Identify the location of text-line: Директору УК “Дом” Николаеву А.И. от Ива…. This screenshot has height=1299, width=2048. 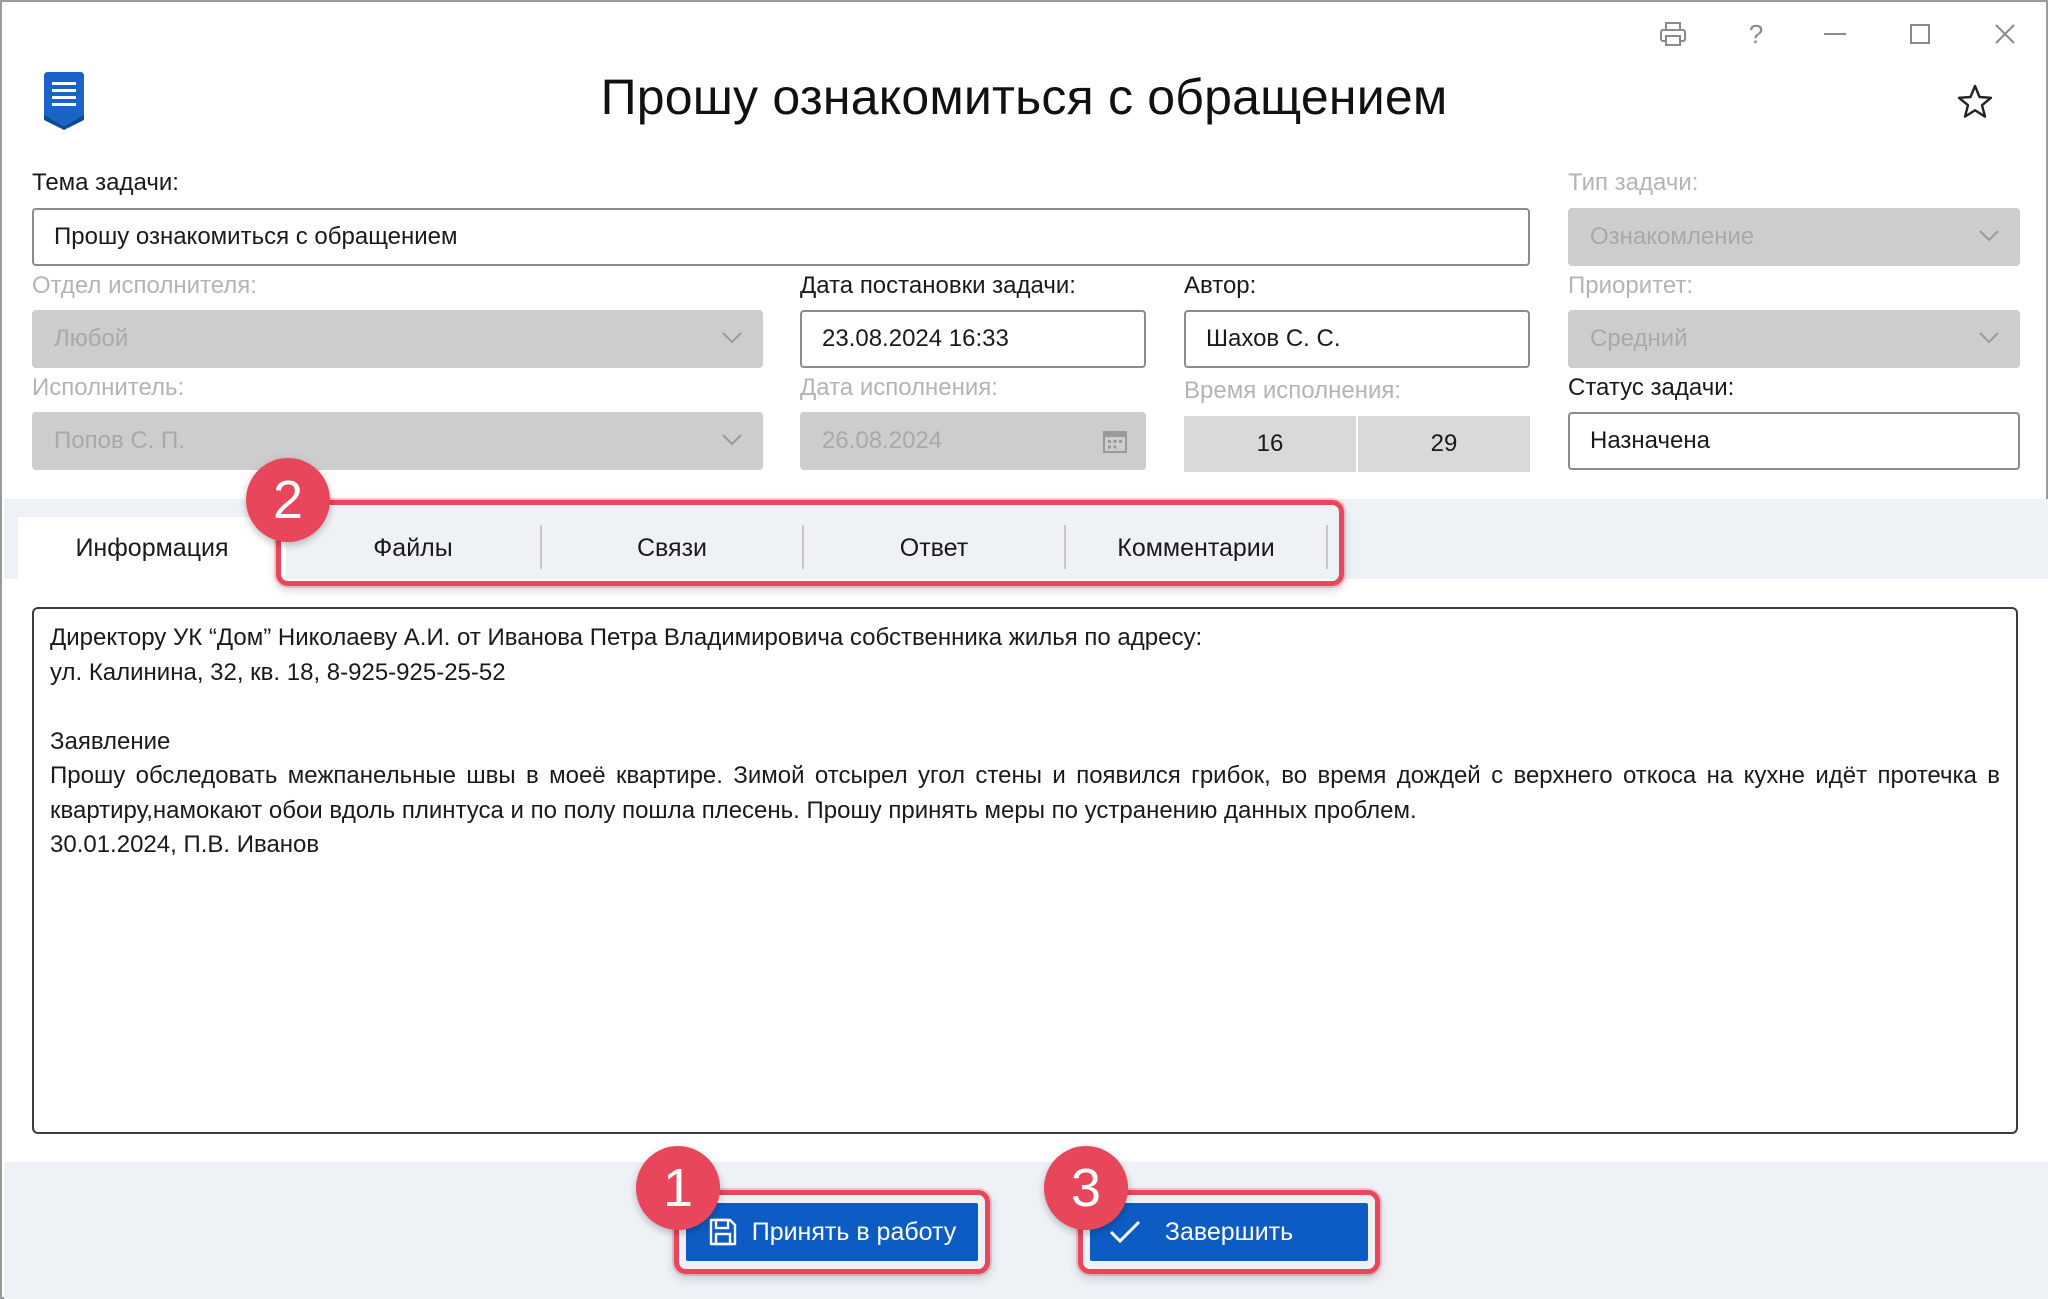
(626, 637).